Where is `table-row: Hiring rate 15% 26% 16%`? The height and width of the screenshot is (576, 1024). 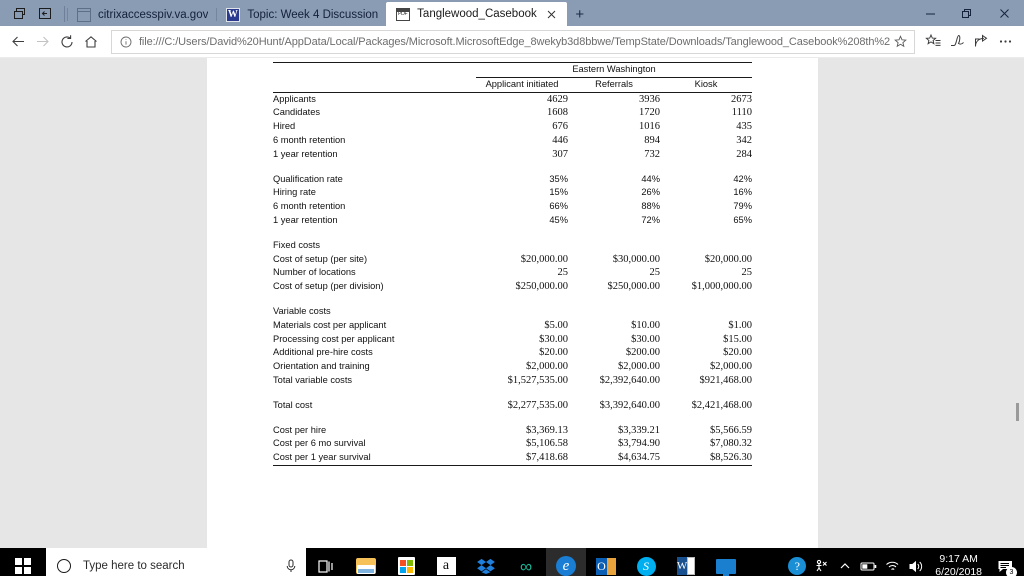 table-row: Hiring rate 15% 26% 16% is located at coordinates (512, 193).